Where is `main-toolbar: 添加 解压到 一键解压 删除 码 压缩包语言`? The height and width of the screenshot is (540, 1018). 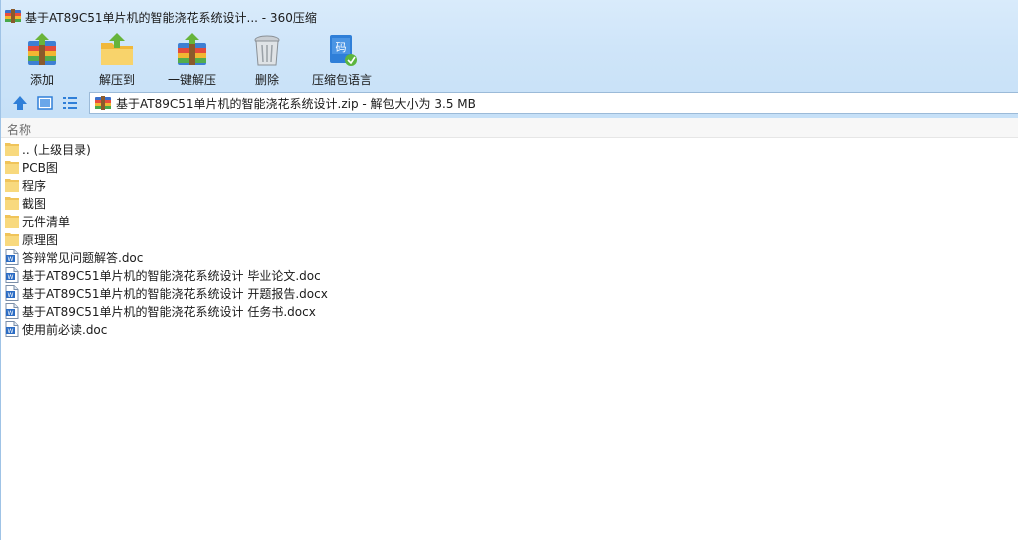
main-toolbar: 添加 解压到 一键解压 删除 码 压缩包语言 is located at coordinates (509, 59).